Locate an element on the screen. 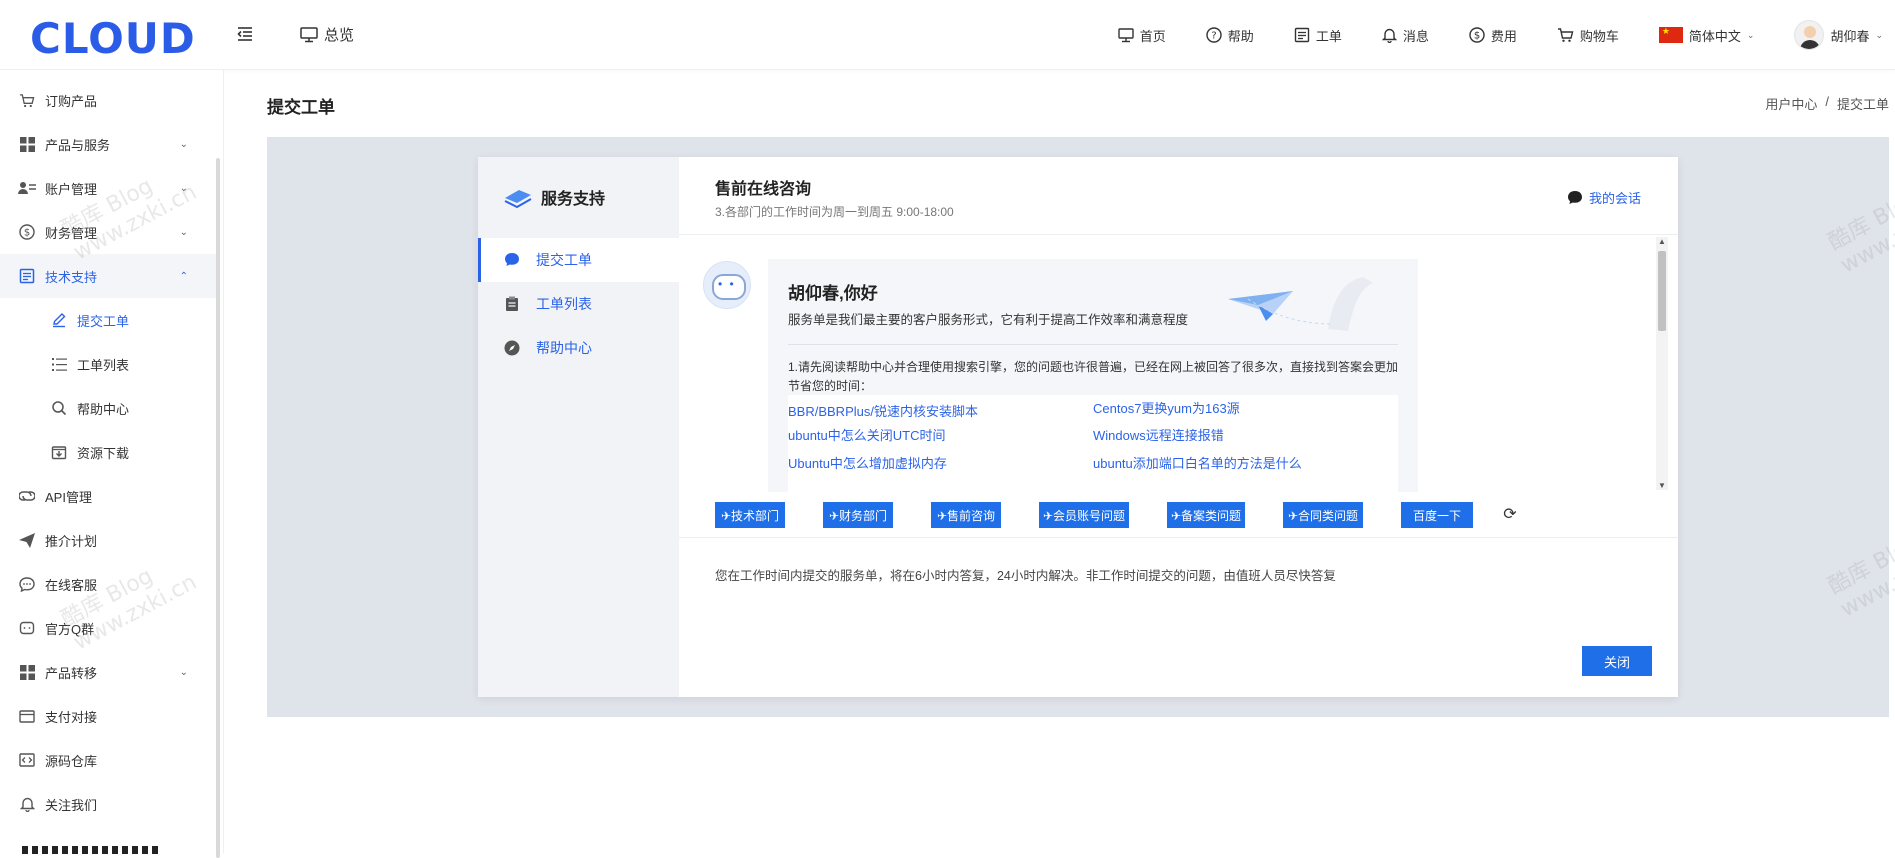 The width and height of the screenshot is (1895, 858). sidebar-item-products: 产品与服务 ⌄ is located at coordinates (108, 144).